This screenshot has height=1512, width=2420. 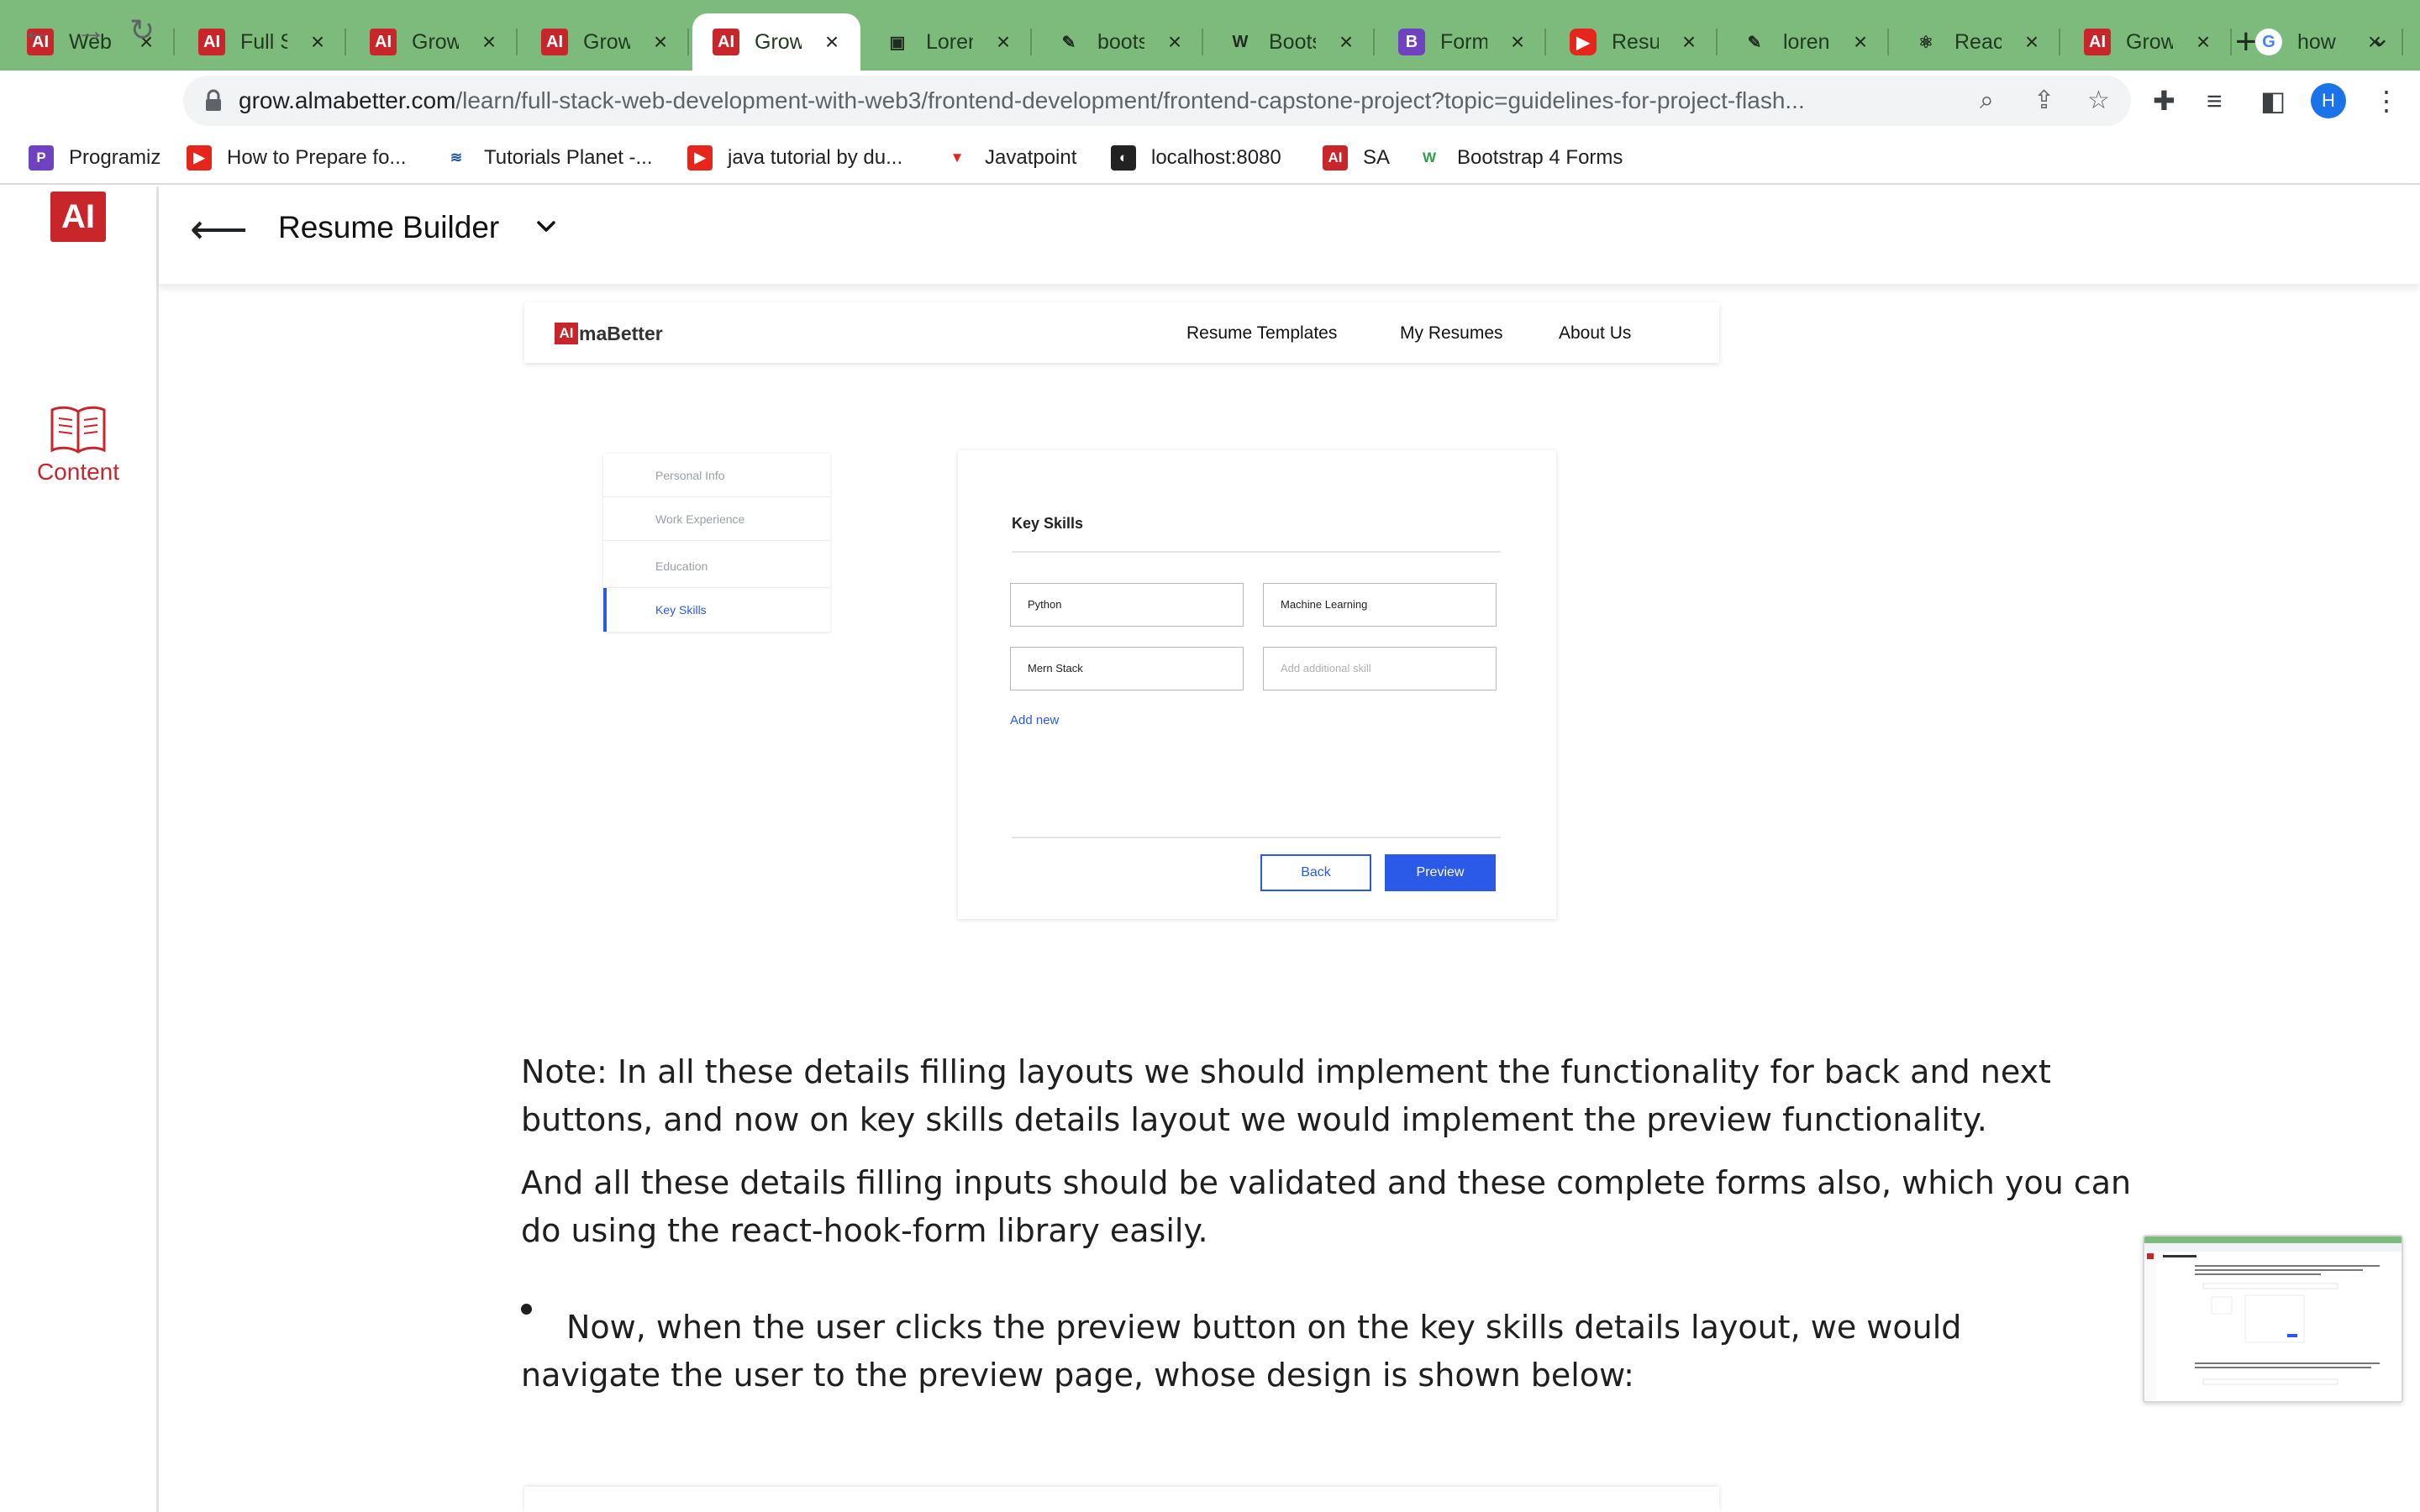 What do you see at coordinates (2316, 41) in the screenshot?
I see `tab-title: how` at bounding box center [2316, 41].